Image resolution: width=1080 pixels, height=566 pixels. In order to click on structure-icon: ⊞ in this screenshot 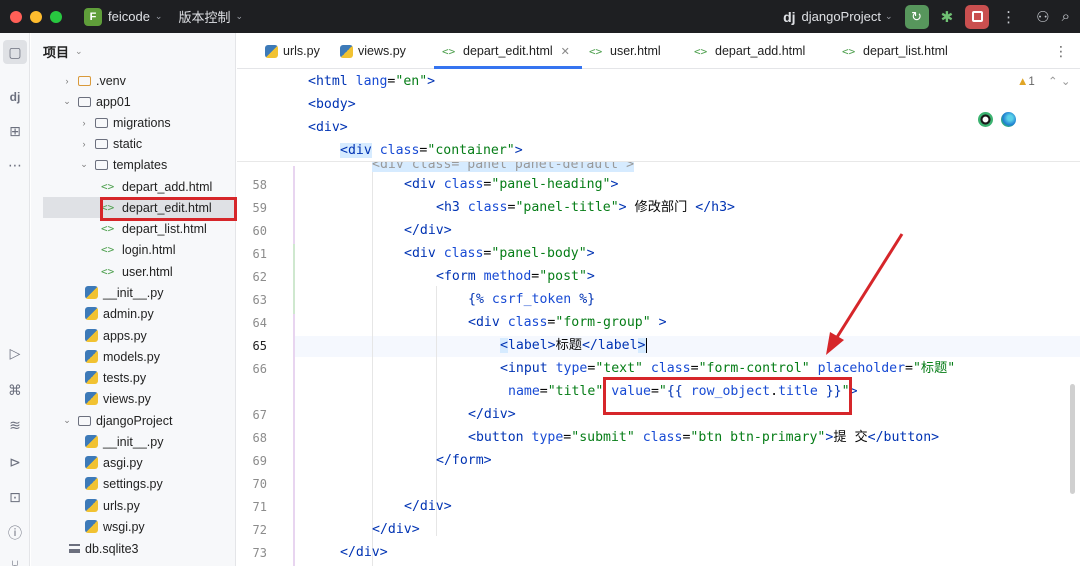, I will do `click(15, 131)`.